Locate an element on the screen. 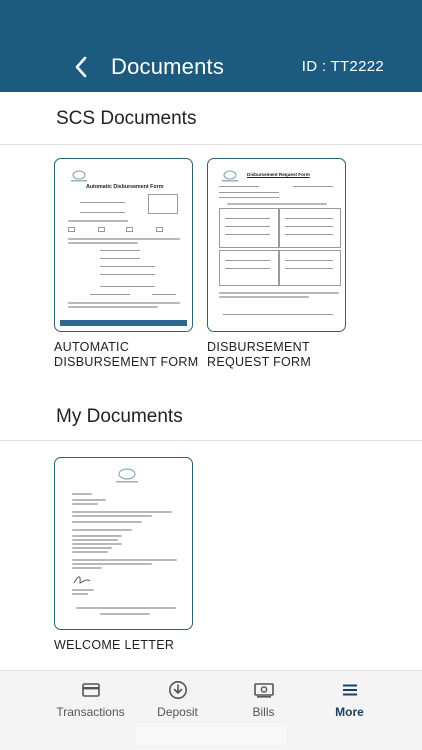 The width and height of the screenshot is (422, 750). account-id: ID : TT2222 is located at coordinates (342, 66).